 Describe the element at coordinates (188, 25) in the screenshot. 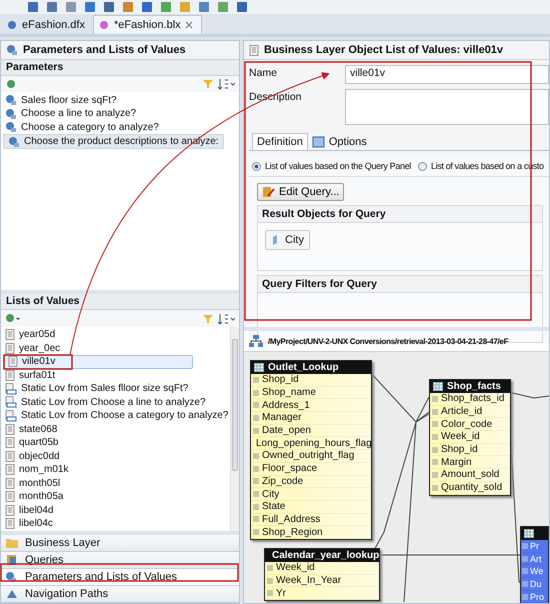

I see `close-icon` at that location.